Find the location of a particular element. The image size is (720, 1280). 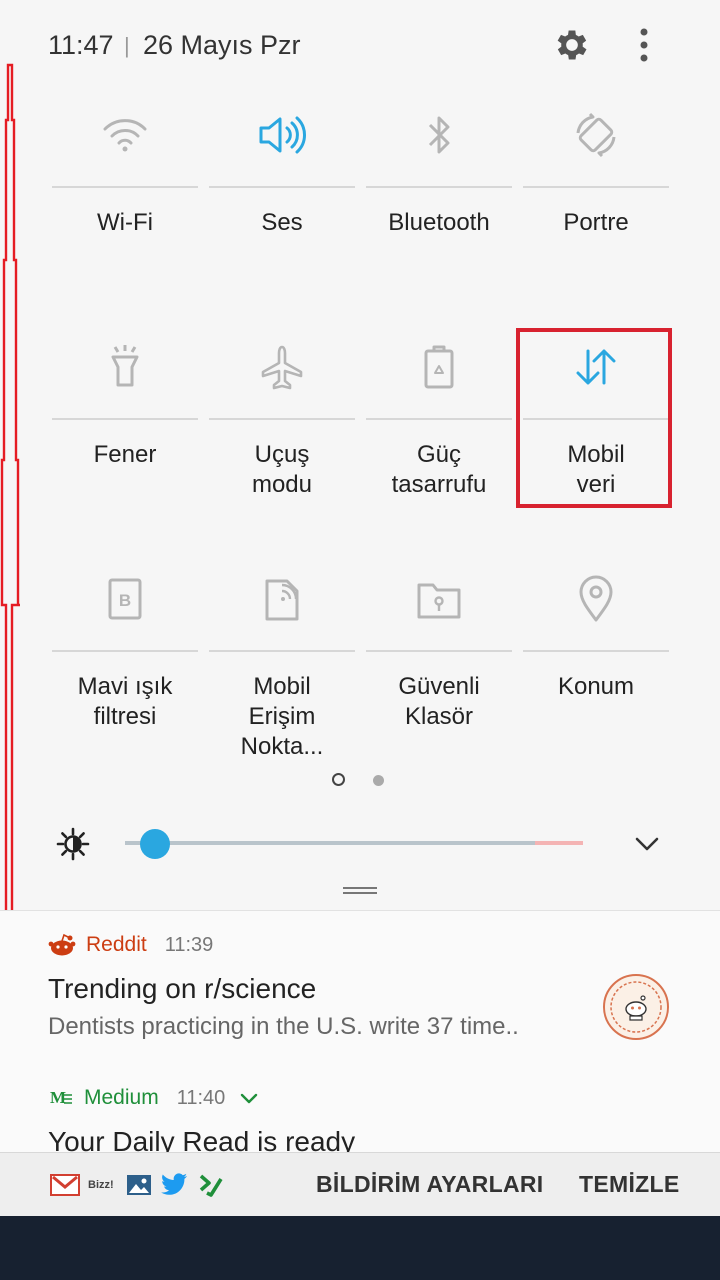

app-name: Medium is located at coordinates (121, 1097).